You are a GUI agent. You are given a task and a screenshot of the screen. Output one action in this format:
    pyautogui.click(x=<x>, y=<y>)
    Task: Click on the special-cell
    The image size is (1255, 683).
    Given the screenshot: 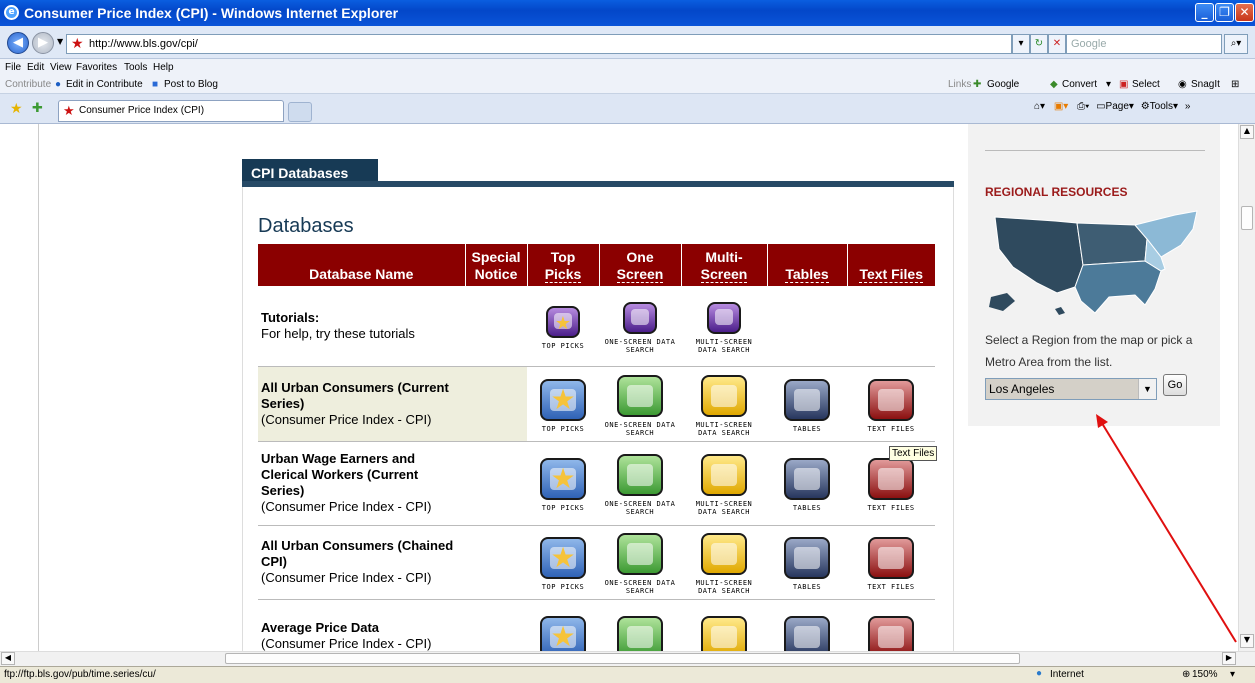 What is the action you would take?
    pyautogui.click(x=496, y=625)
    